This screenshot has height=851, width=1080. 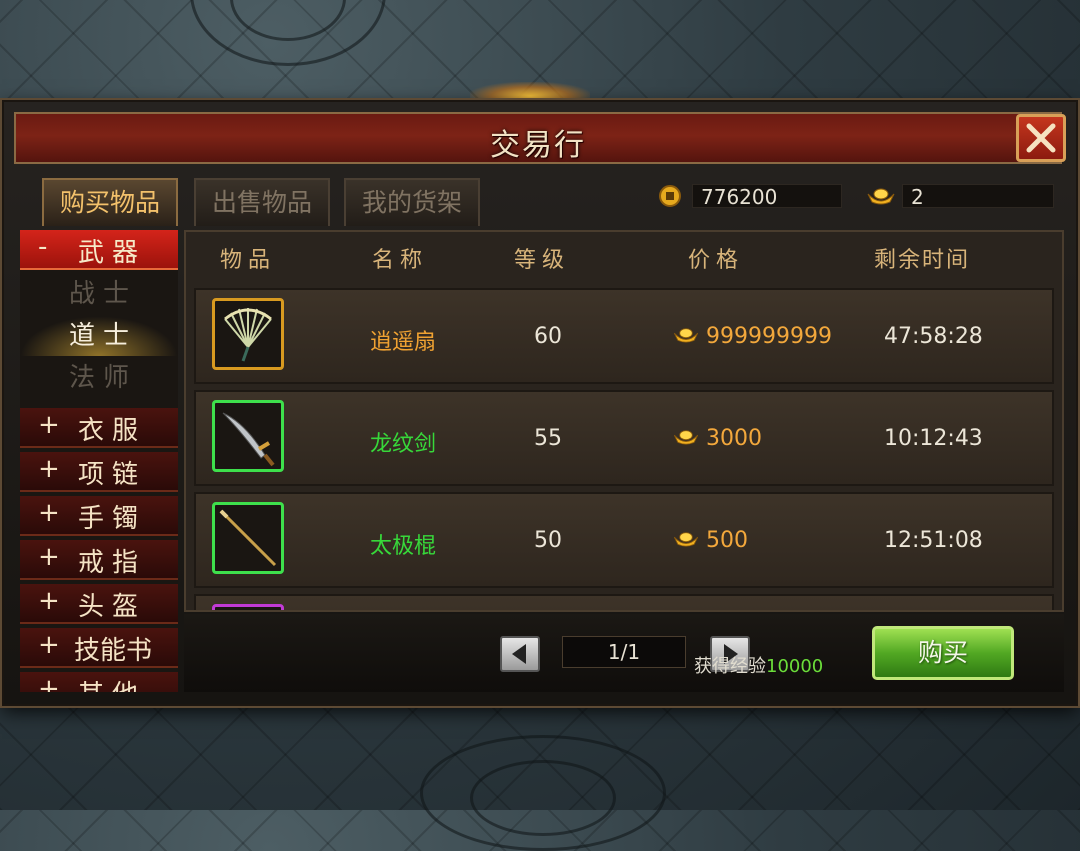 What do you see at coordinates (767, 196) in the screenshot?
I see `coin-balance: 776200` at bounding box center [767, 196].